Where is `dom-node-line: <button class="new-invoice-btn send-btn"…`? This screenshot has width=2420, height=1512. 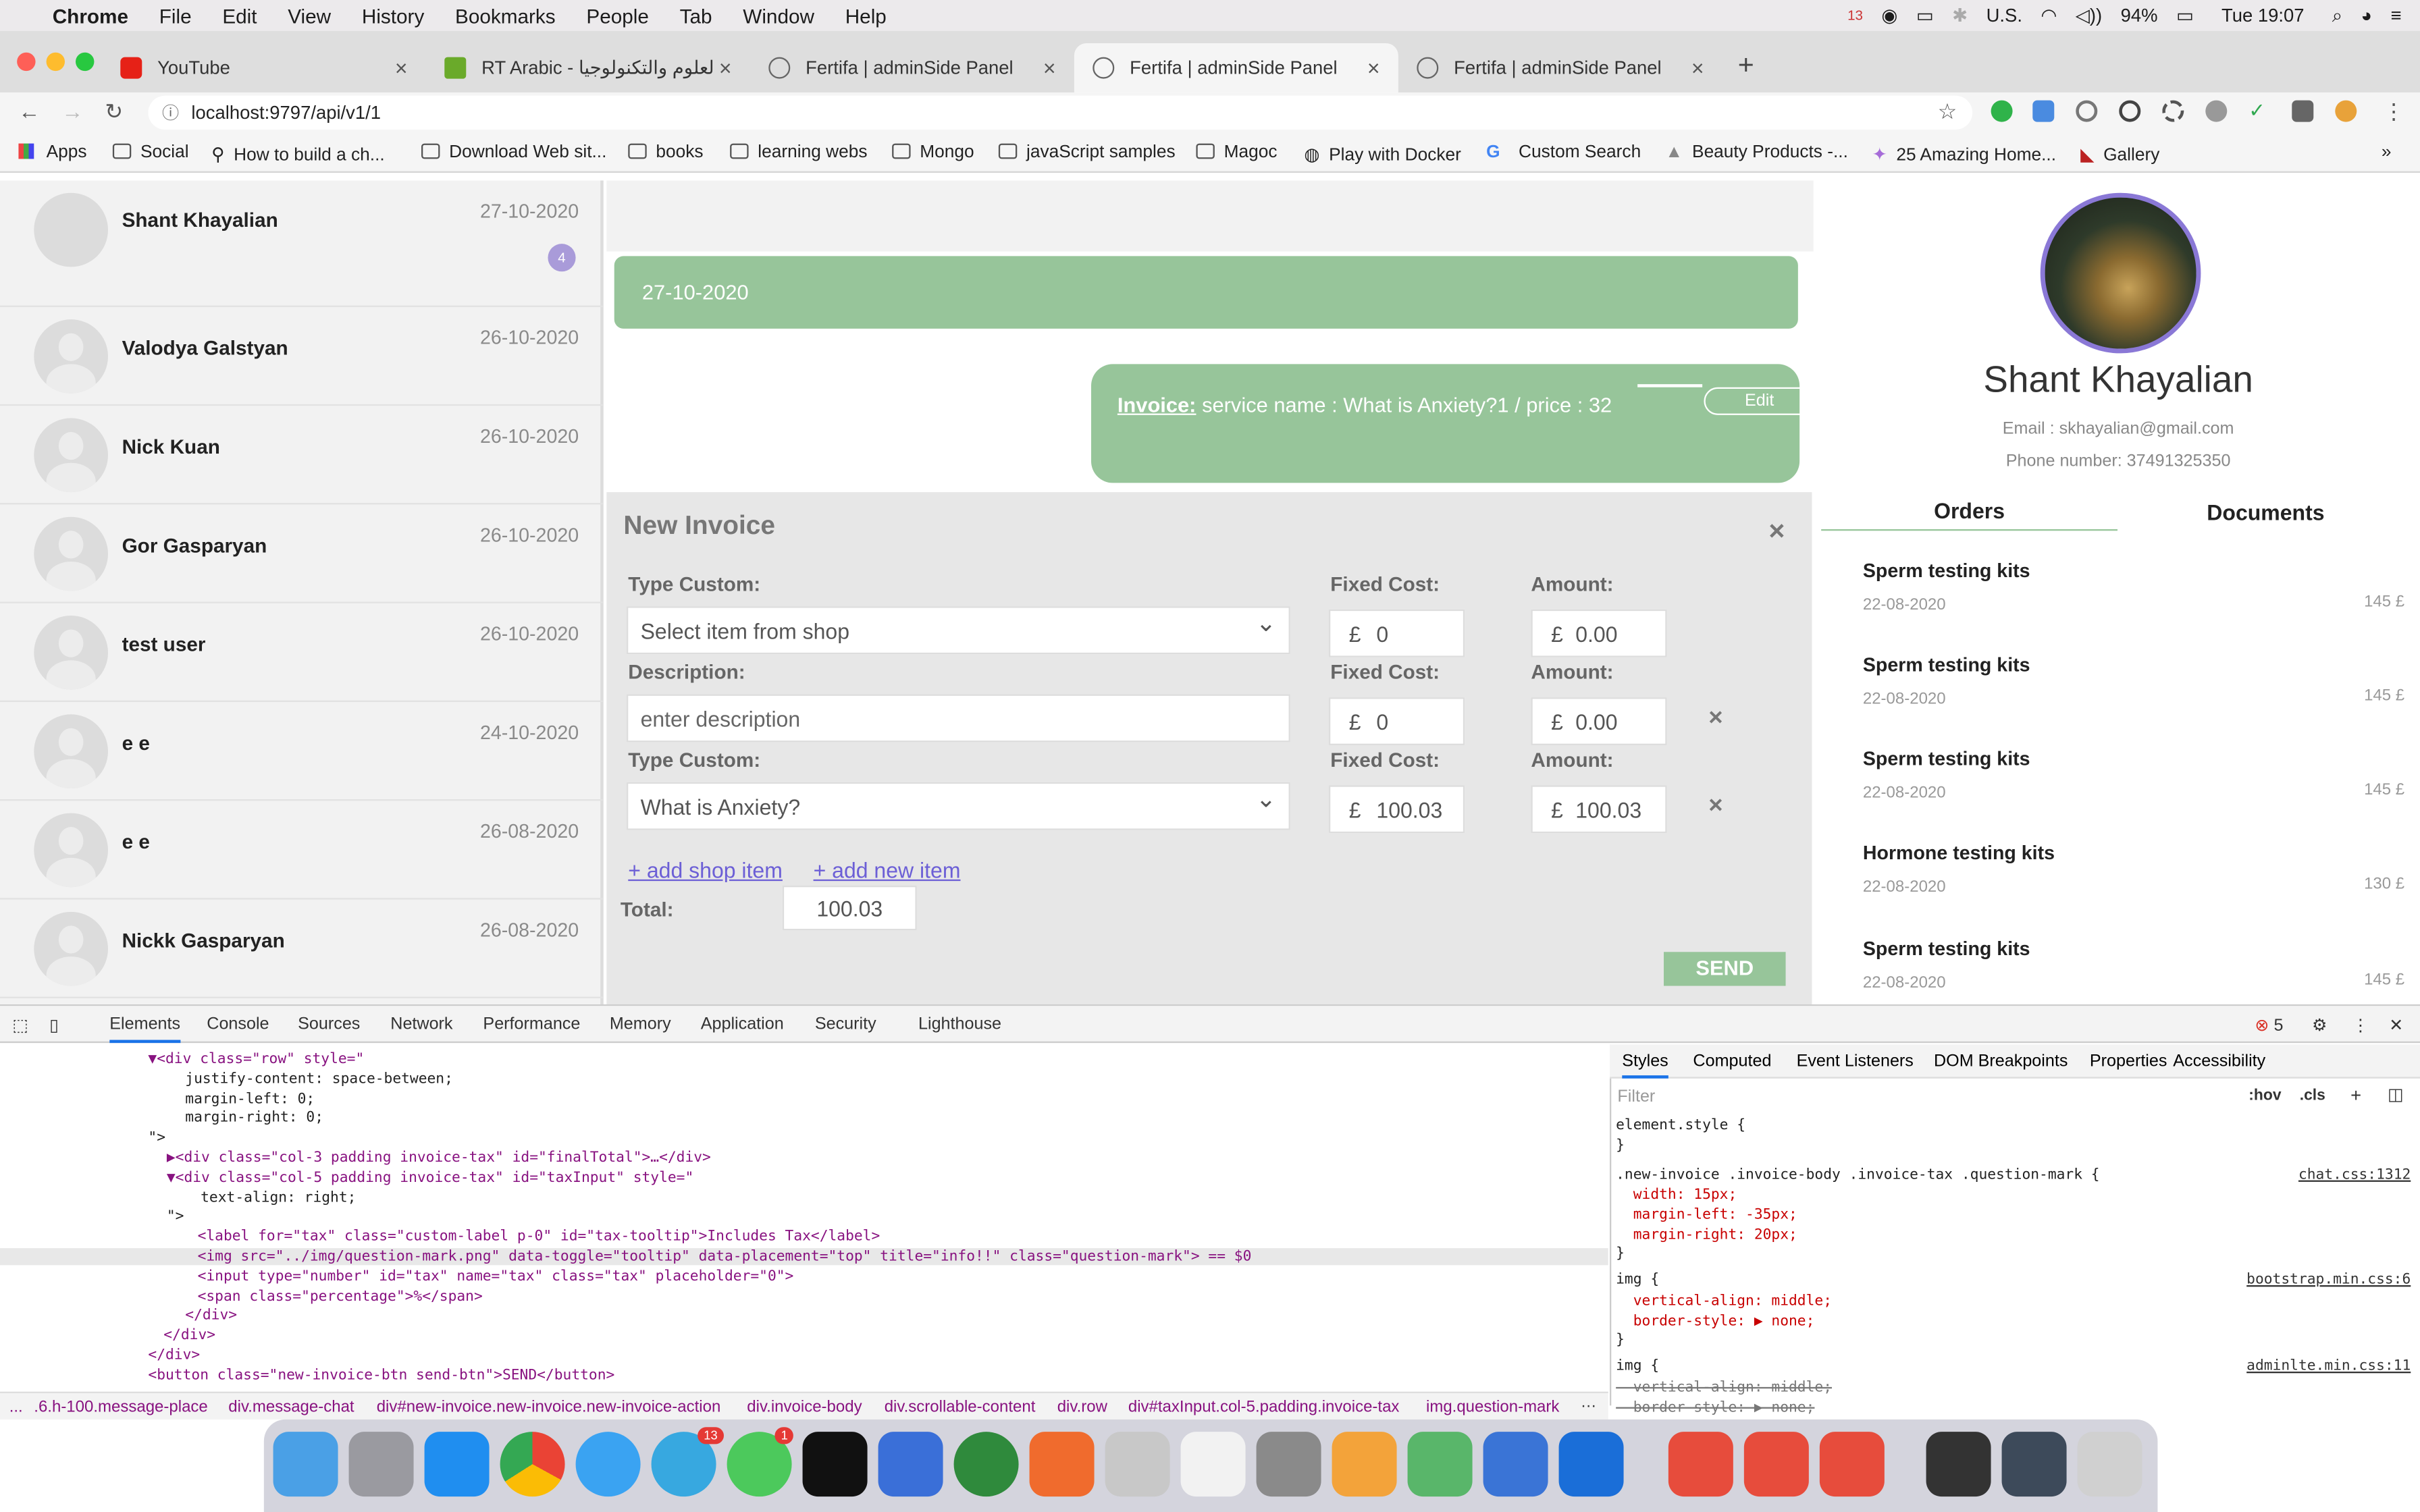 dom-node-line: <button class="new-invoice-btn send-btn"… is located at coordinates (381, 1375).